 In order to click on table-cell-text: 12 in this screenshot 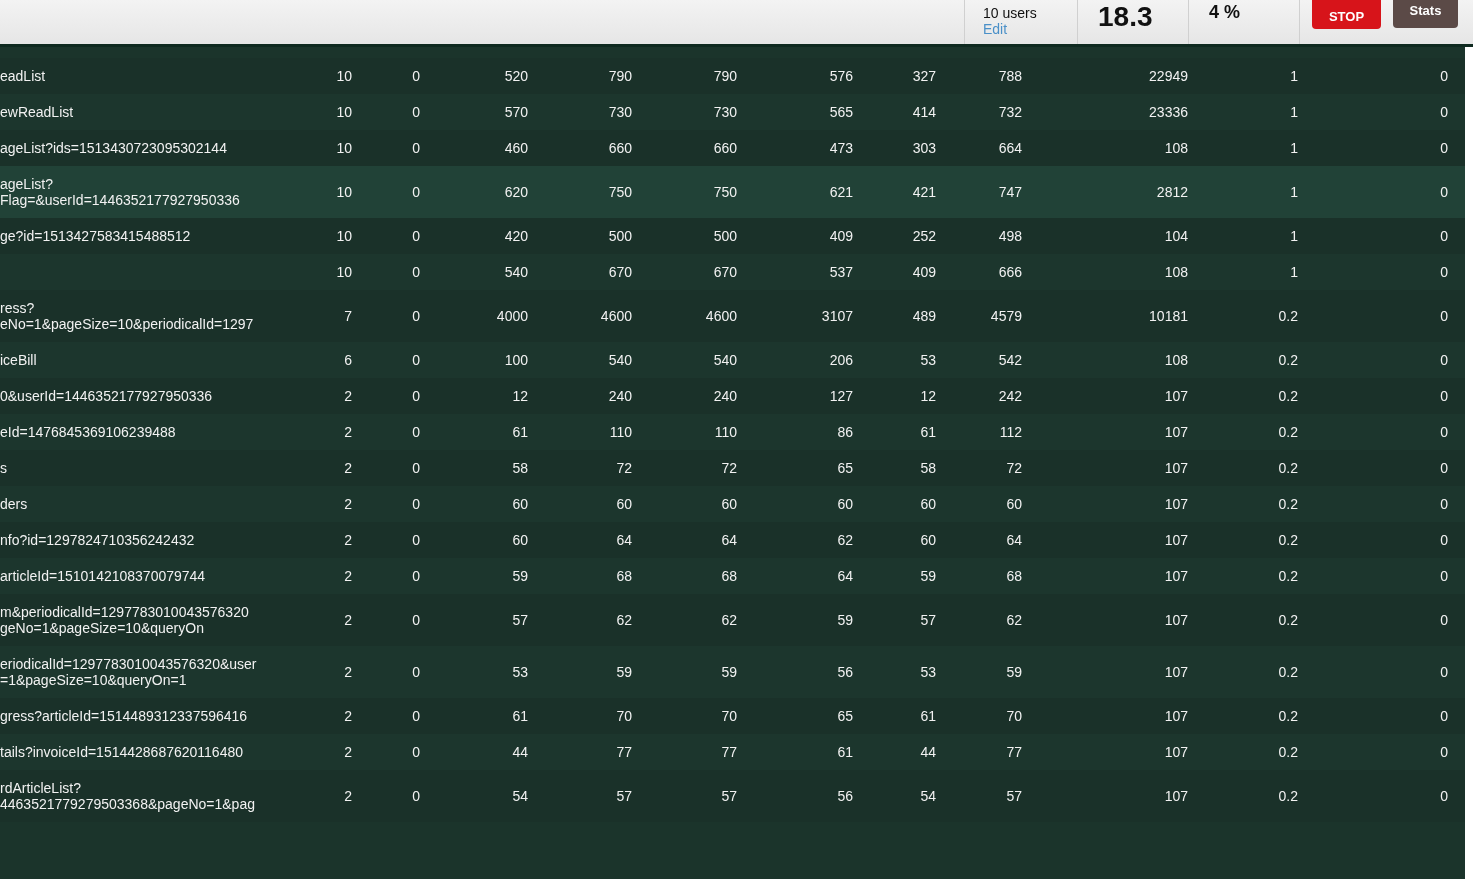, I will do `click(927, 396)`.